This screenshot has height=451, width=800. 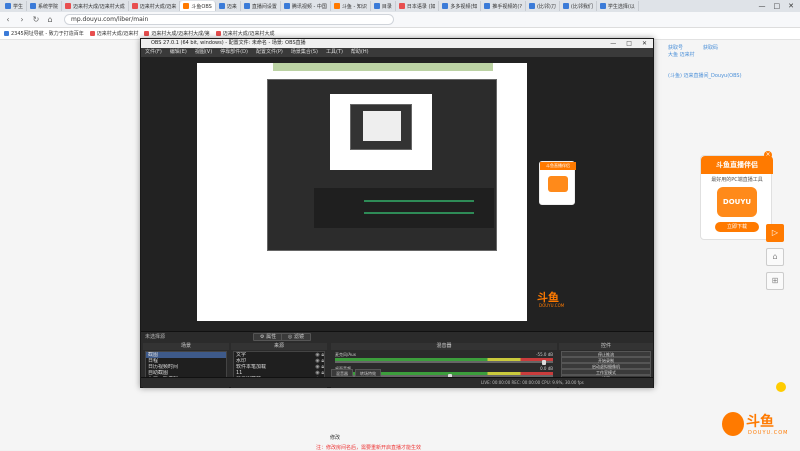 I want to click on browser-tab: 迈来村大成/迈来村大成, so click(x=95, y=6).